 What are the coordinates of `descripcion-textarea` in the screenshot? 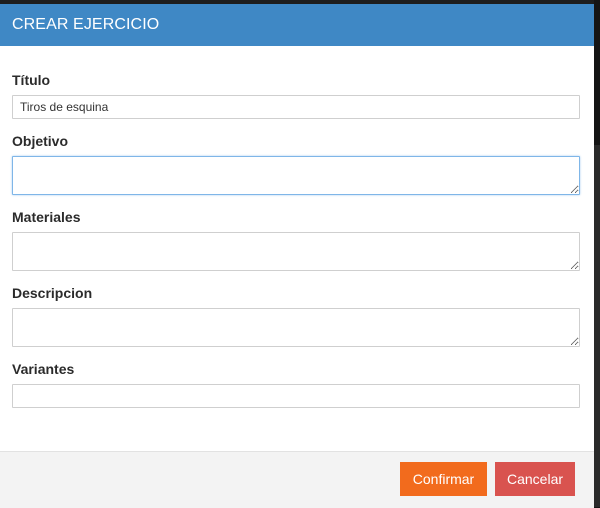 It's located at (296, 327).